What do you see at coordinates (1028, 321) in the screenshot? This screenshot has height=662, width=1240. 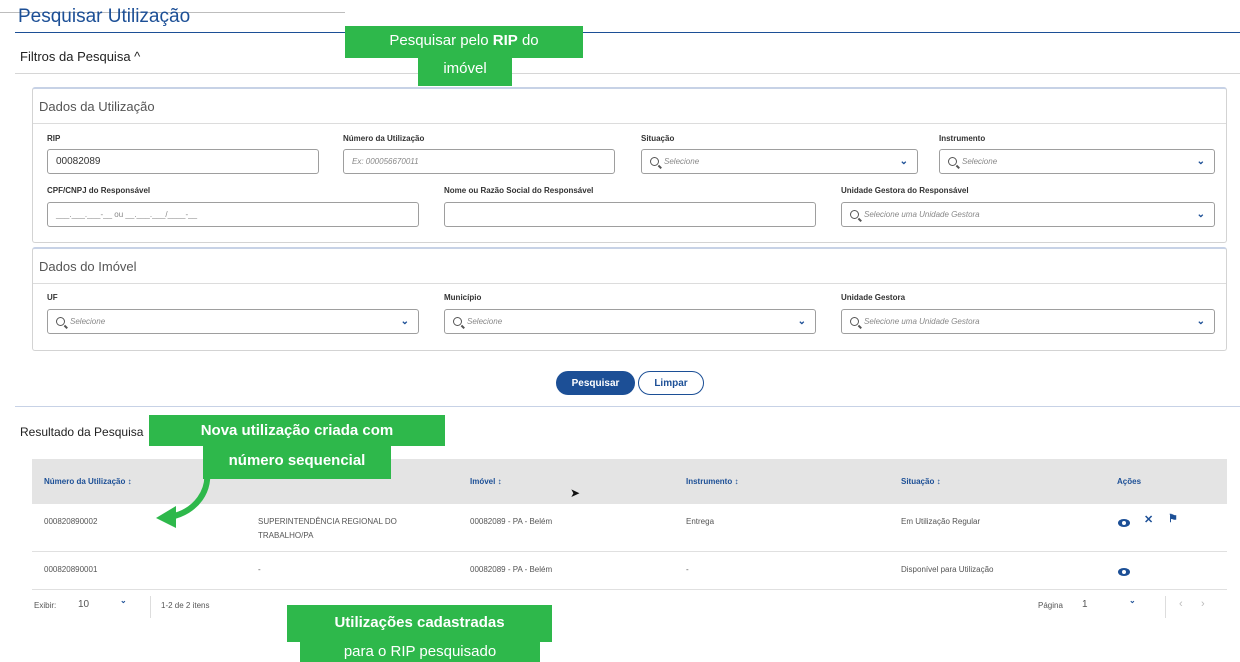 I see `unidade-gestora-select: Selecione uma Unidade Gestora ⌄` at bounding box center [1028, 321].